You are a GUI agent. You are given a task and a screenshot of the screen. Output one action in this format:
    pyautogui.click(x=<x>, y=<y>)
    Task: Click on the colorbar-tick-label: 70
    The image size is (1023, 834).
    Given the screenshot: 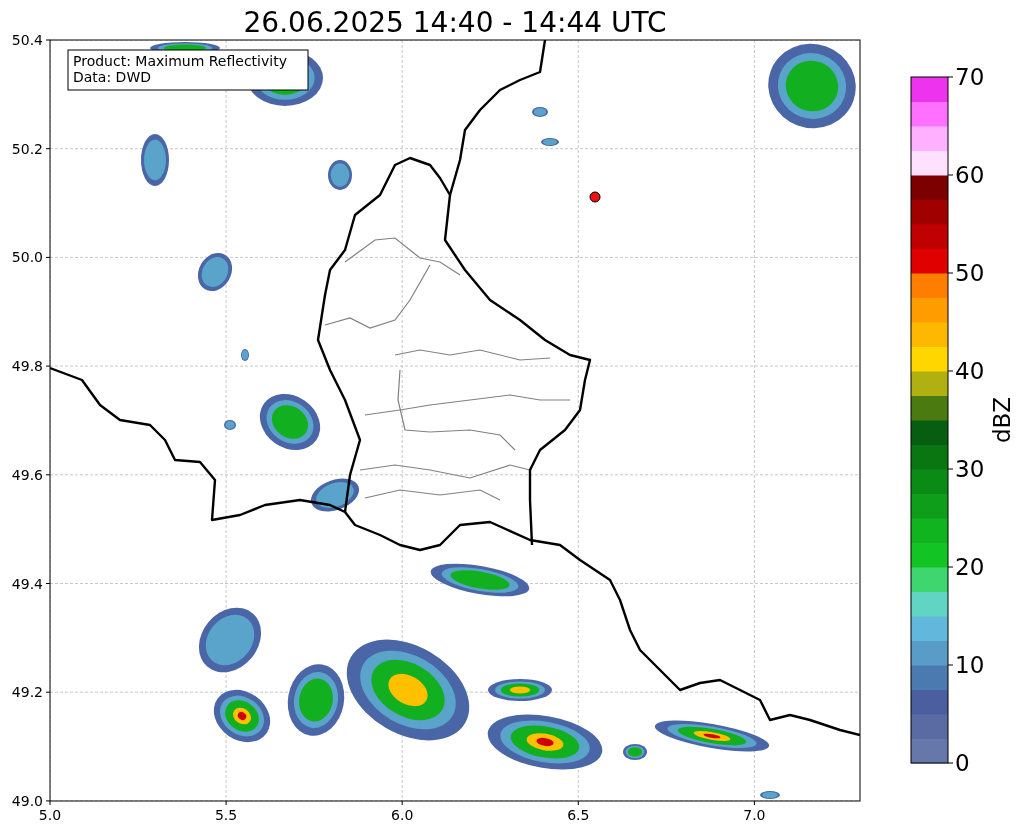 What is the action you would take?
    pyautogui.click(x=970, y=77)
    